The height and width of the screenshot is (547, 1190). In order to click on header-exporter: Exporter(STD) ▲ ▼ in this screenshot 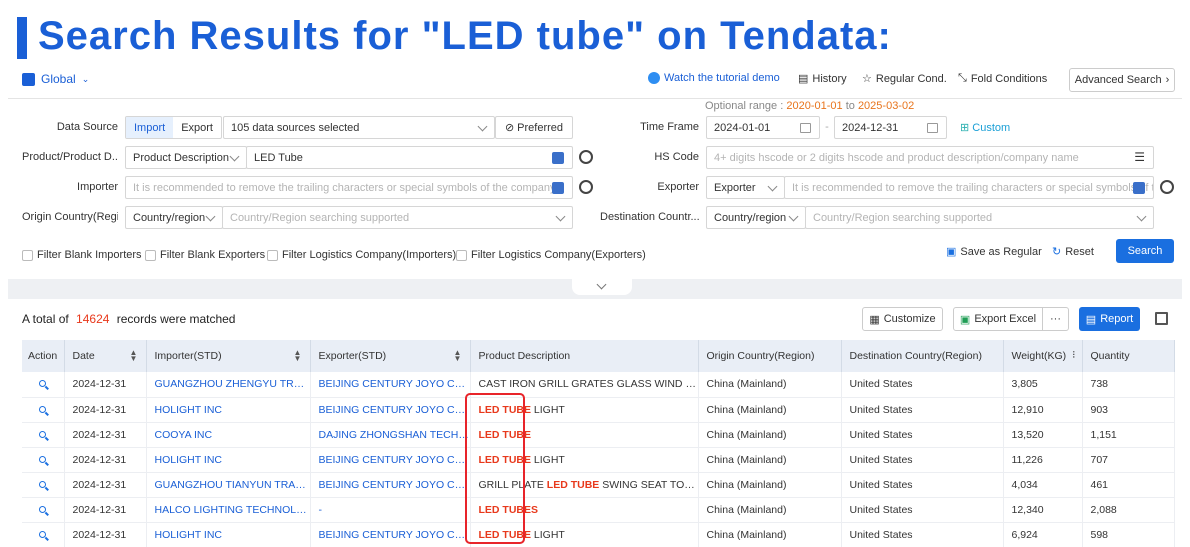, I will do `click(390, 356)`.